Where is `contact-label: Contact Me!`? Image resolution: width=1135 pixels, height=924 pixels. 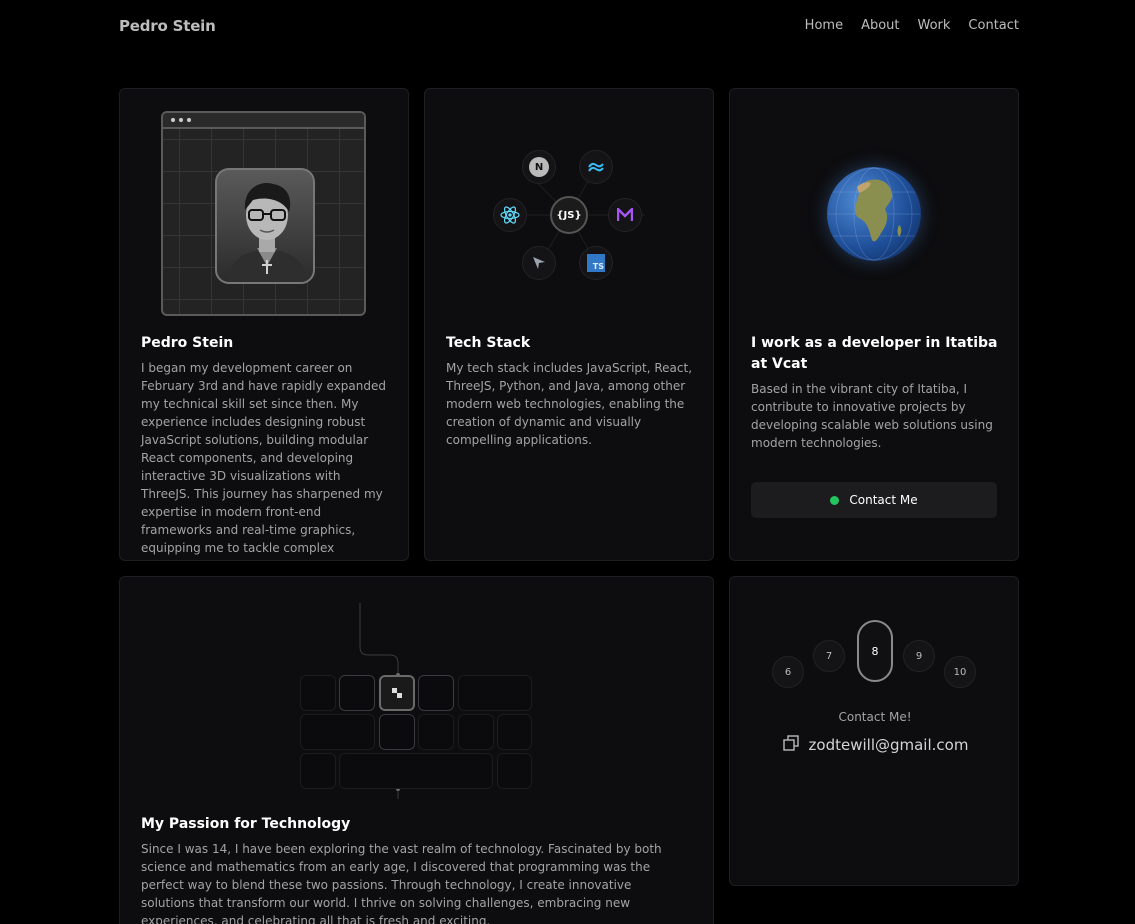
contact-label: Contact Me! is located at coordinates (875, 717).